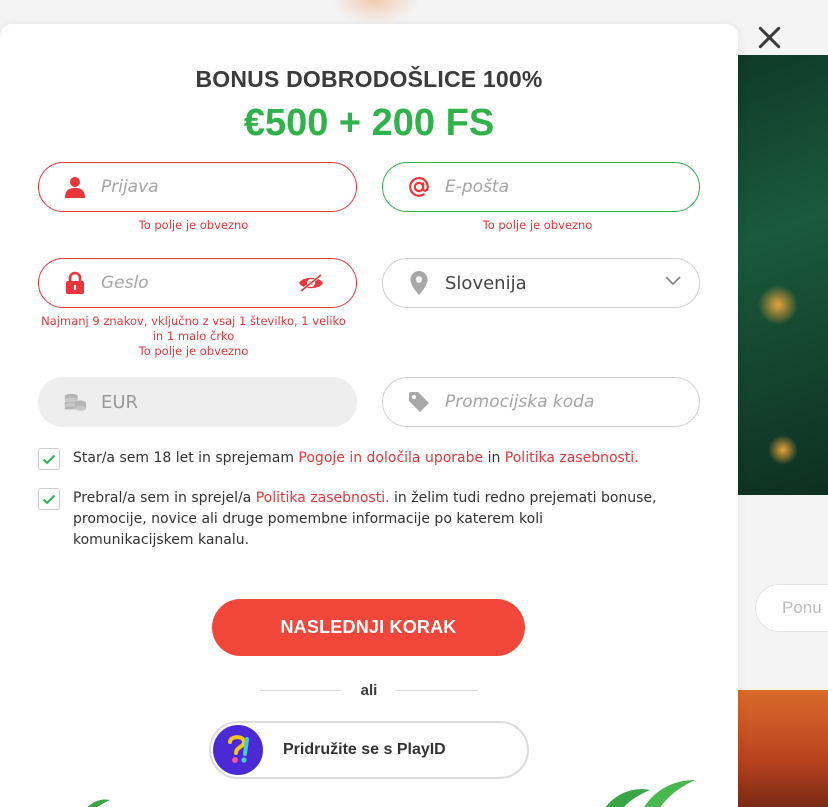 The height and width of the screenshot is (807, 828). What do you see at coordinates (368, 627) in the screenshot?
I see `next-step-button: NASLEDNJI KORAK` at bounding box center [368, 627].